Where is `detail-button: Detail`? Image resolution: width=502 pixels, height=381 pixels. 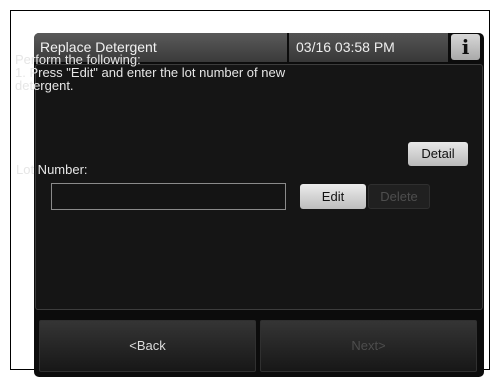 detail-button: Detail is located at coordinates (438, 154).